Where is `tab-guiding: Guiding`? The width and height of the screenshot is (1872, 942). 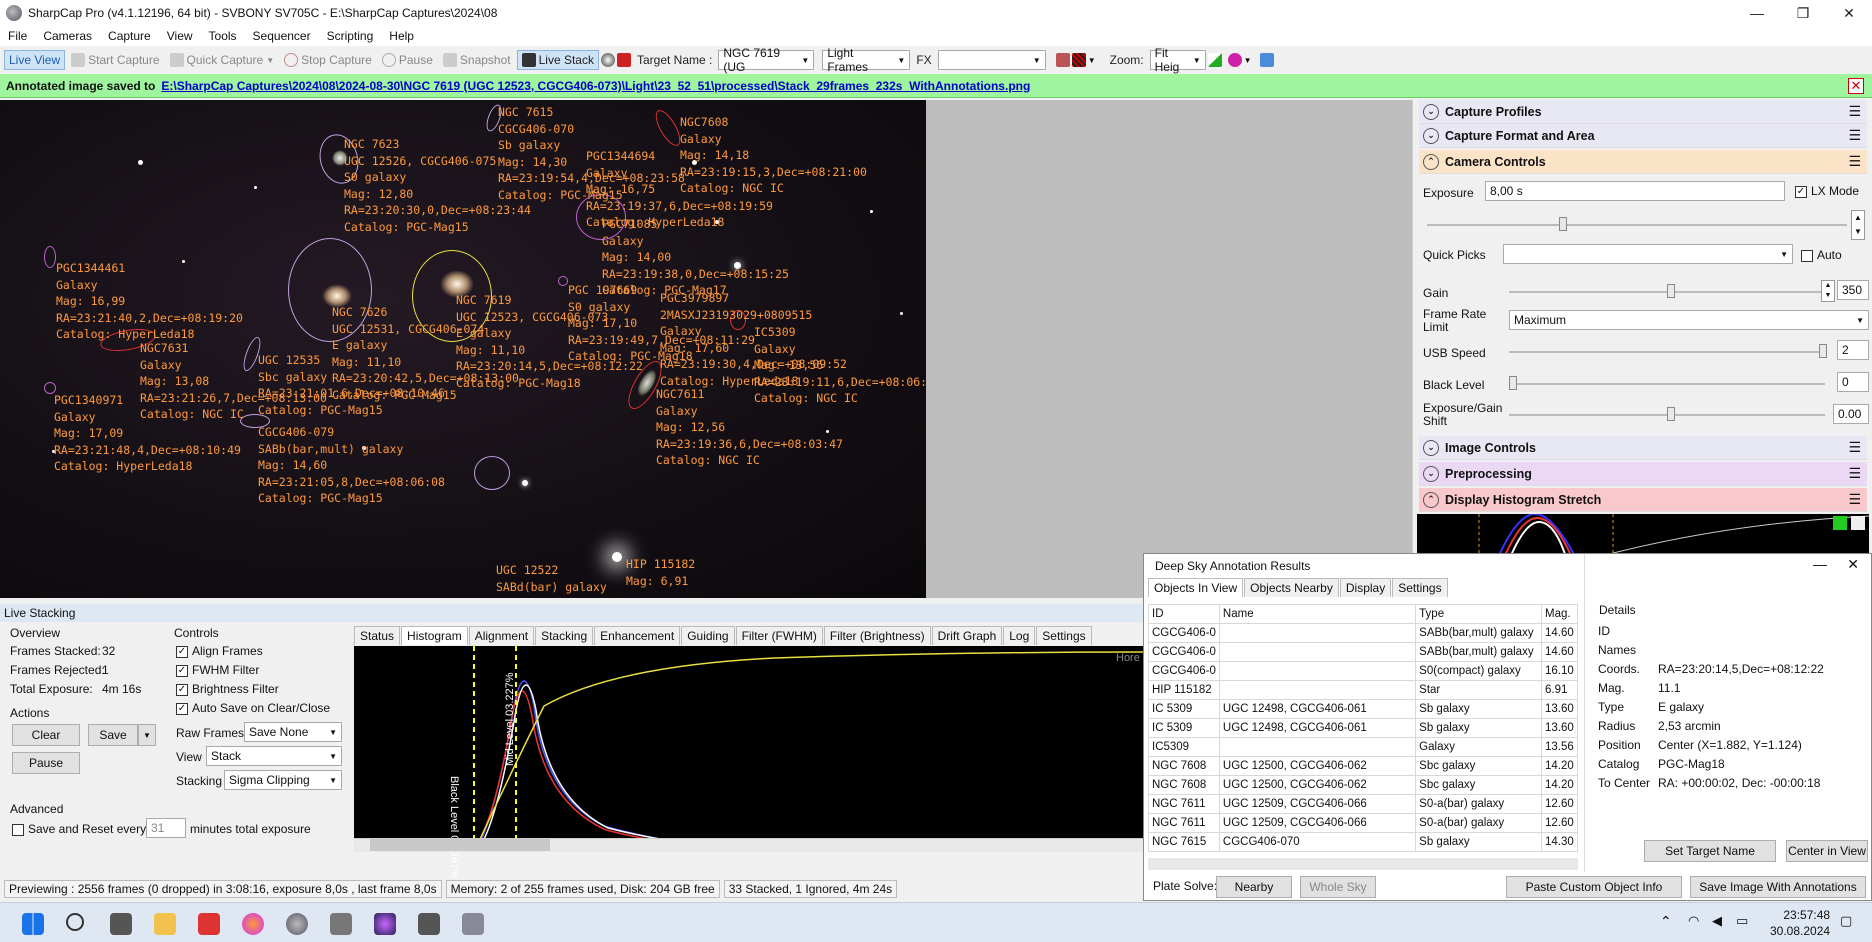 tab-guiding: Guiding is located at coordinates (708, 635).